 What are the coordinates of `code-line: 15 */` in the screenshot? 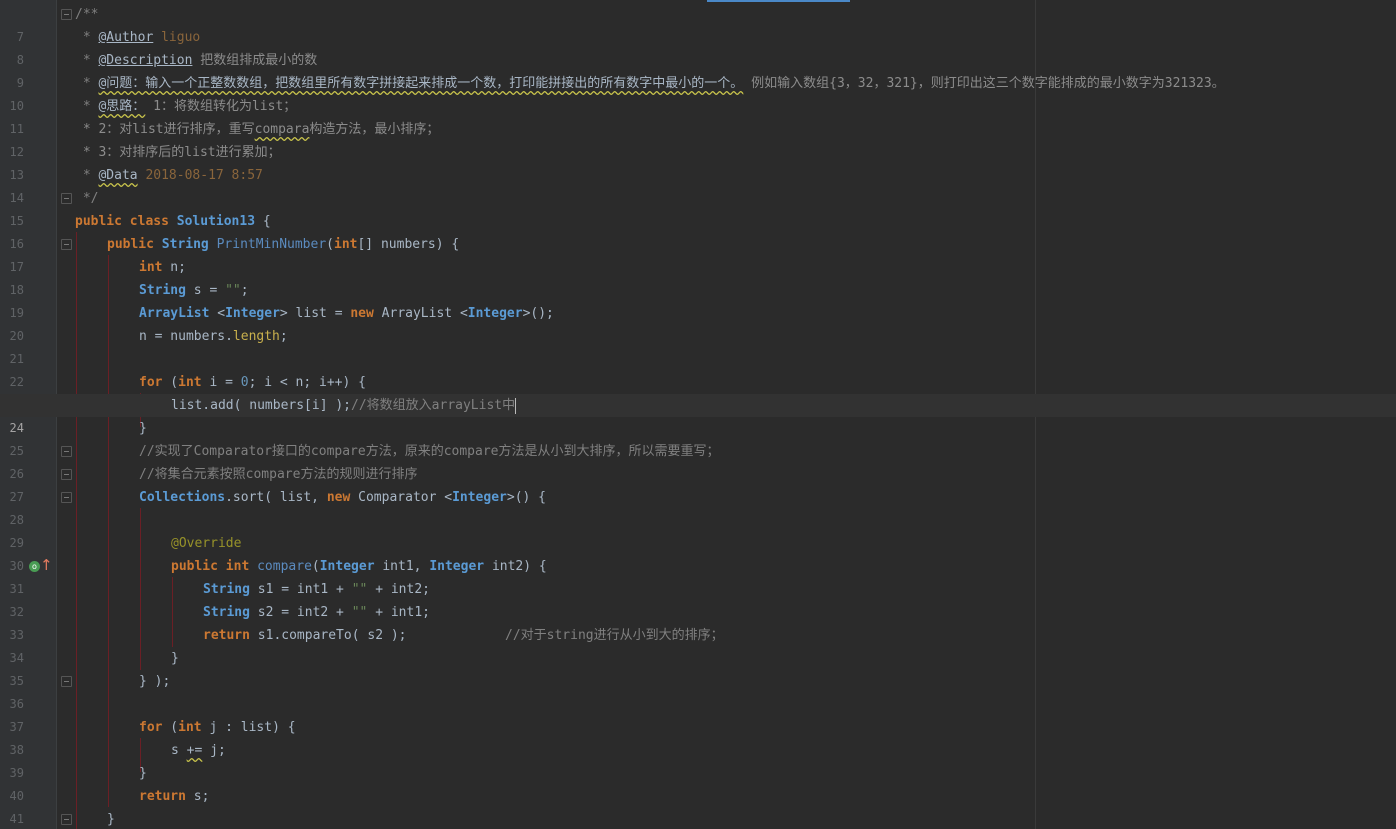 It's located at (698, 207).